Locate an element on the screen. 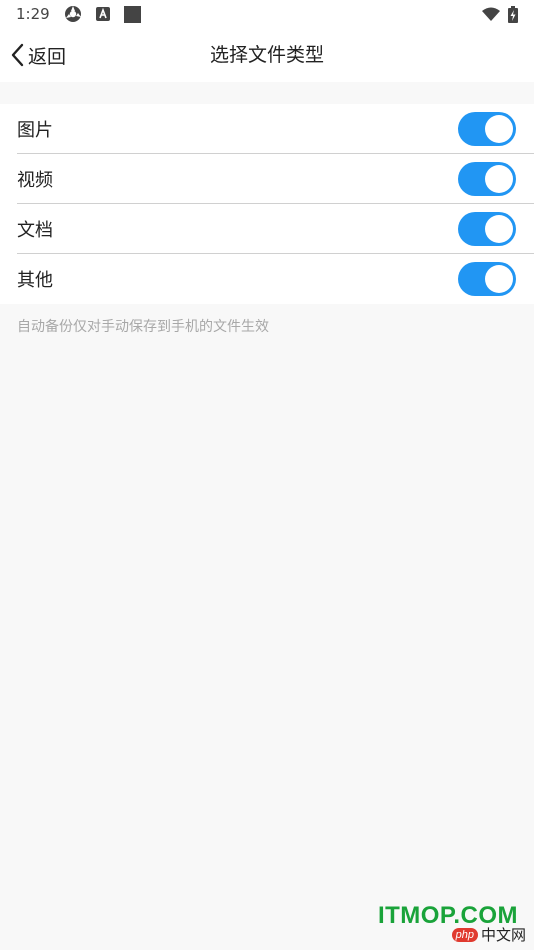 Image resolution: width=534 pixels, height=950 pixels. status-left: 1:29 is located at coordinates (78, 14).